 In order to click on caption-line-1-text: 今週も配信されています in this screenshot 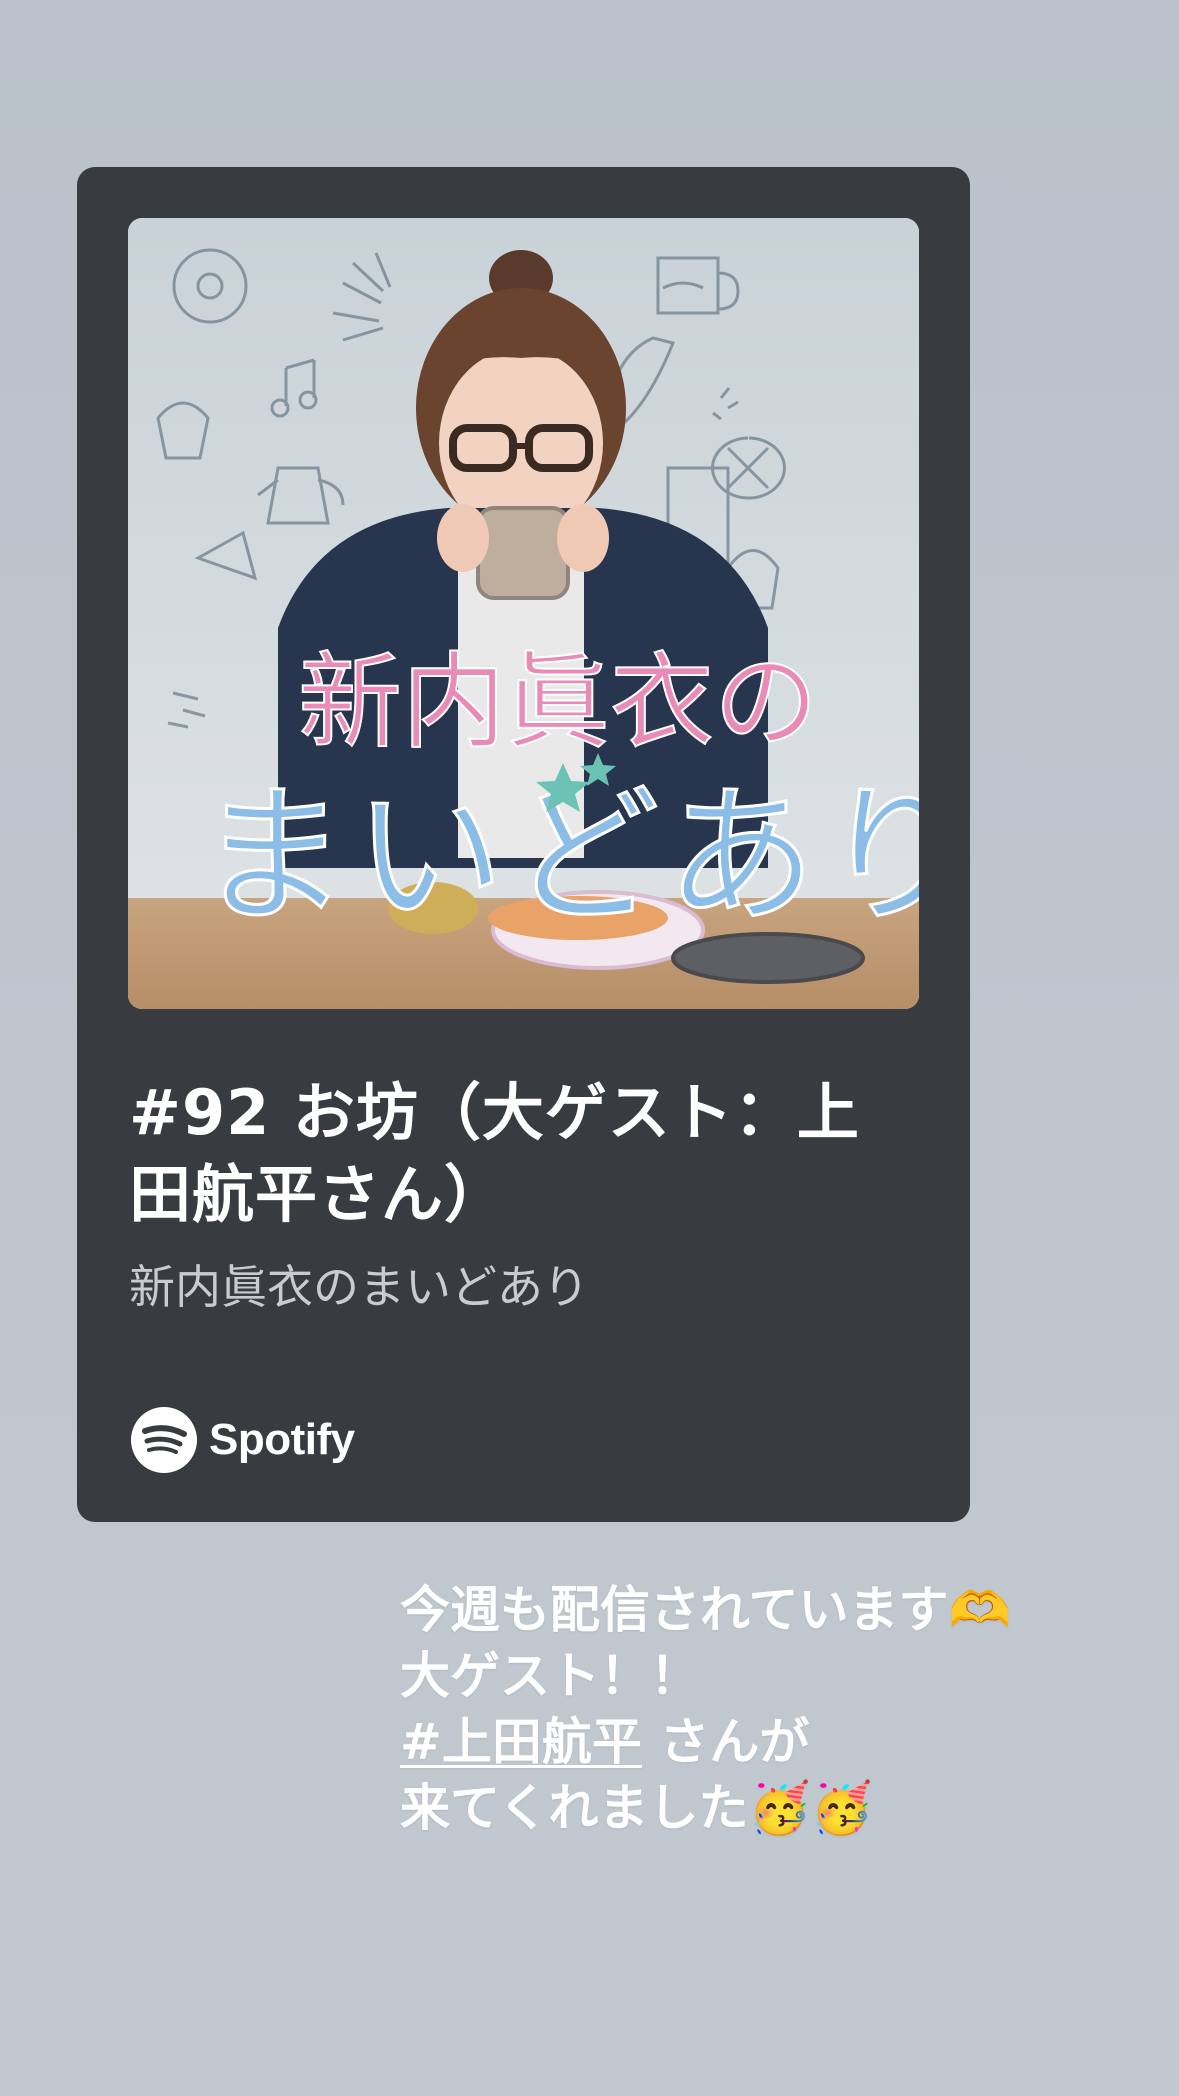, I will do `click(674, 1610)`.